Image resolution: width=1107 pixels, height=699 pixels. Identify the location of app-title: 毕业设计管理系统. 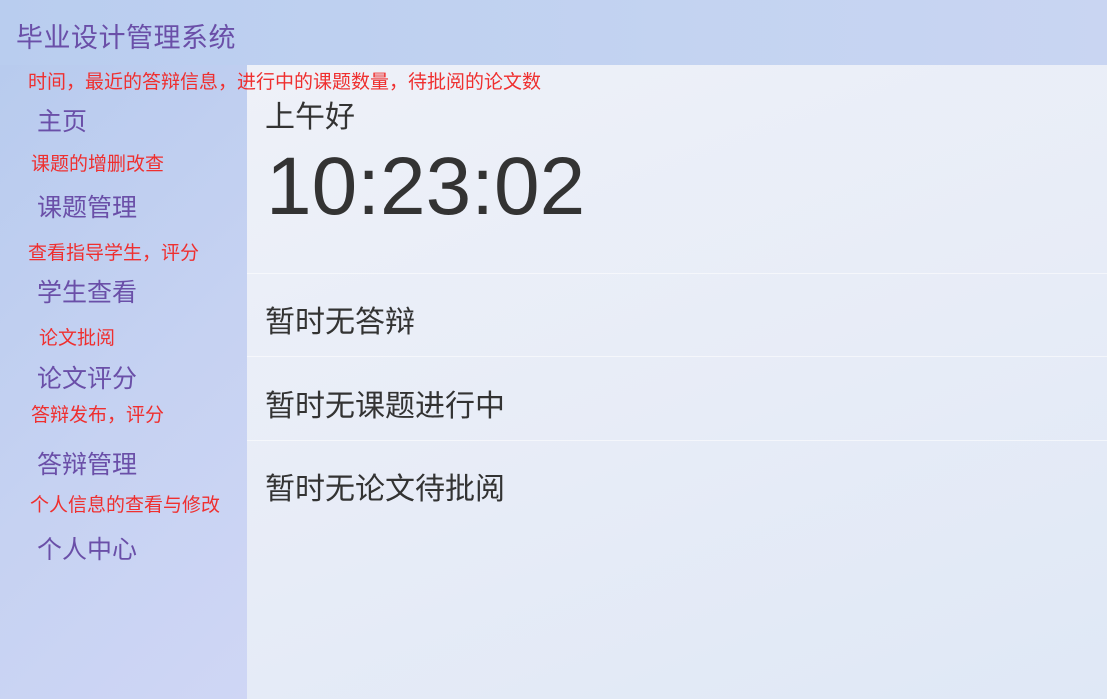
(126, 38).